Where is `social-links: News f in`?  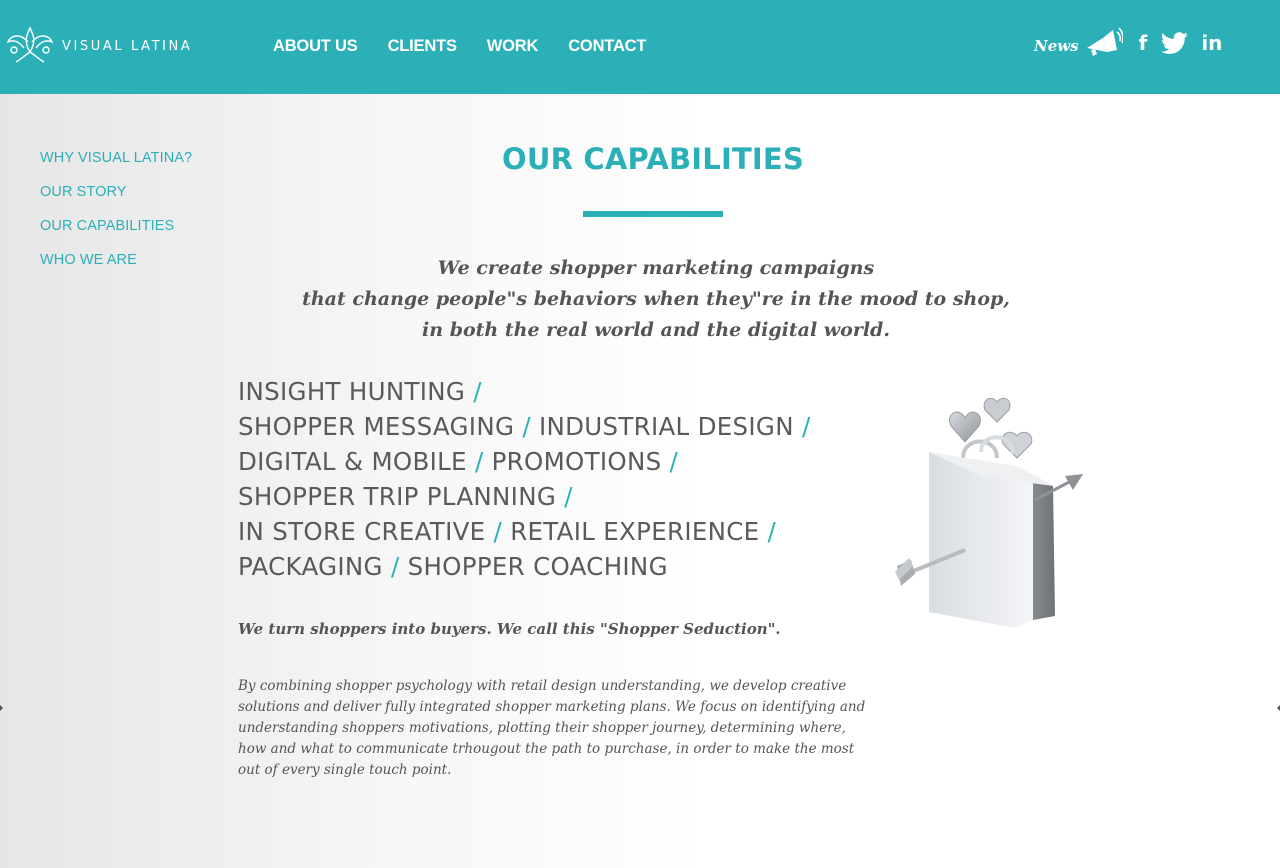
social-links: News f in is located at coordinates (1128, 43).